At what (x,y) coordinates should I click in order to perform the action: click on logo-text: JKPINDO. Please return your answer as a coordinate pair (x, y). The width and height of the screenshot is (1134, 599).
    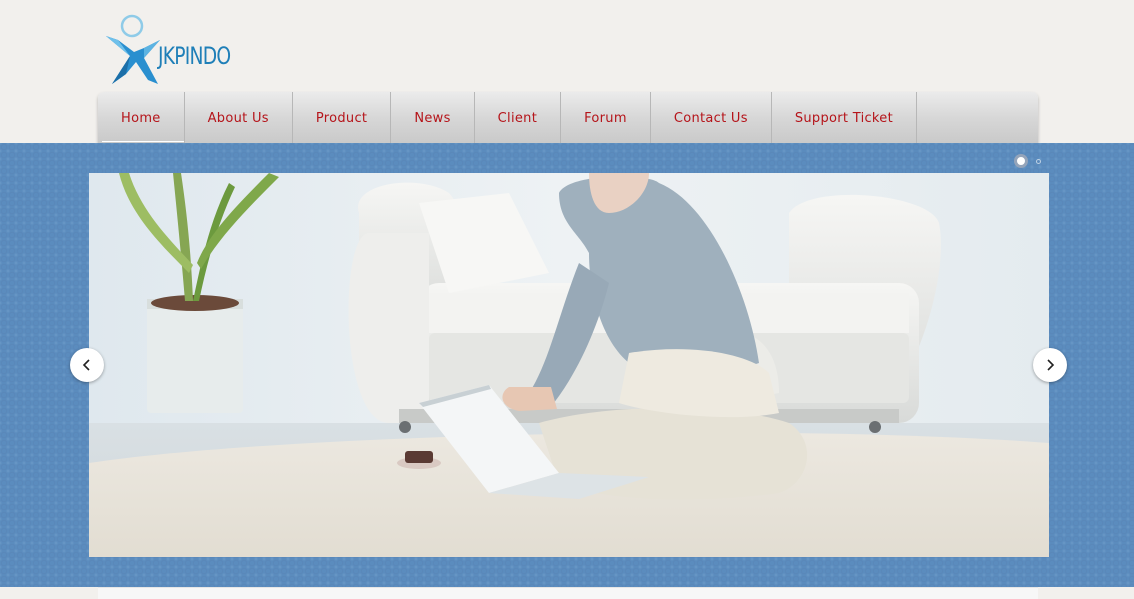
    Looking at the image, I should click on (194, 56).